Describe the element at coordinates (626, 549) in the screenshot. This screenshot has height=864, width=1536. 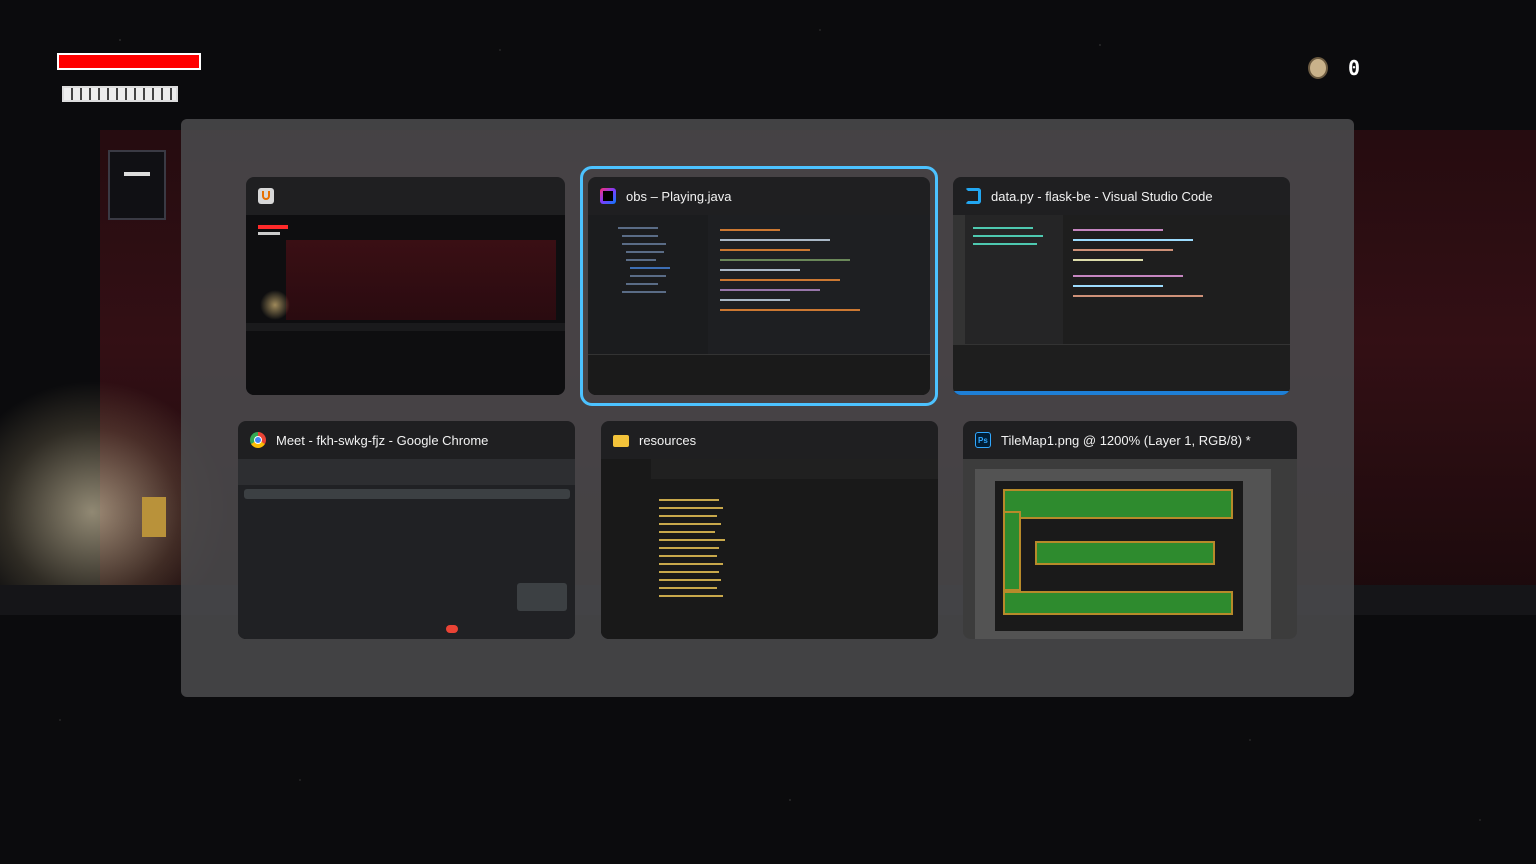
I see `navigation-pane` at that location.